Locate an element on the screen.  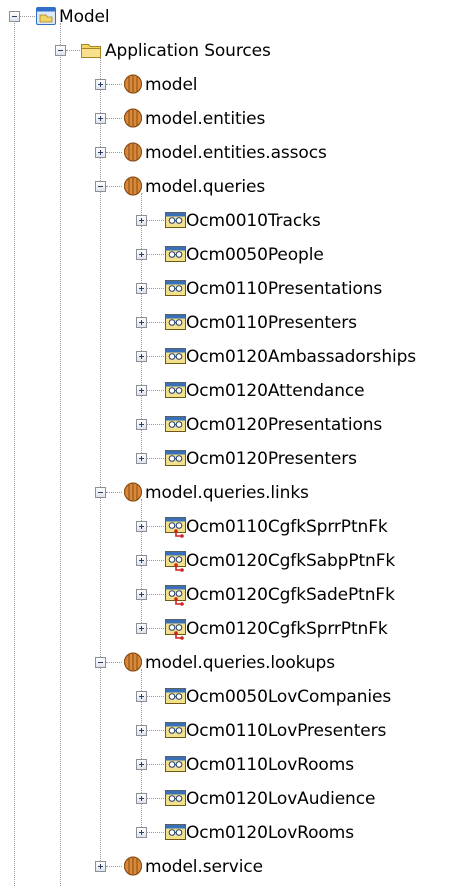
tree-node-label: model is located at coordinates (171, 85).